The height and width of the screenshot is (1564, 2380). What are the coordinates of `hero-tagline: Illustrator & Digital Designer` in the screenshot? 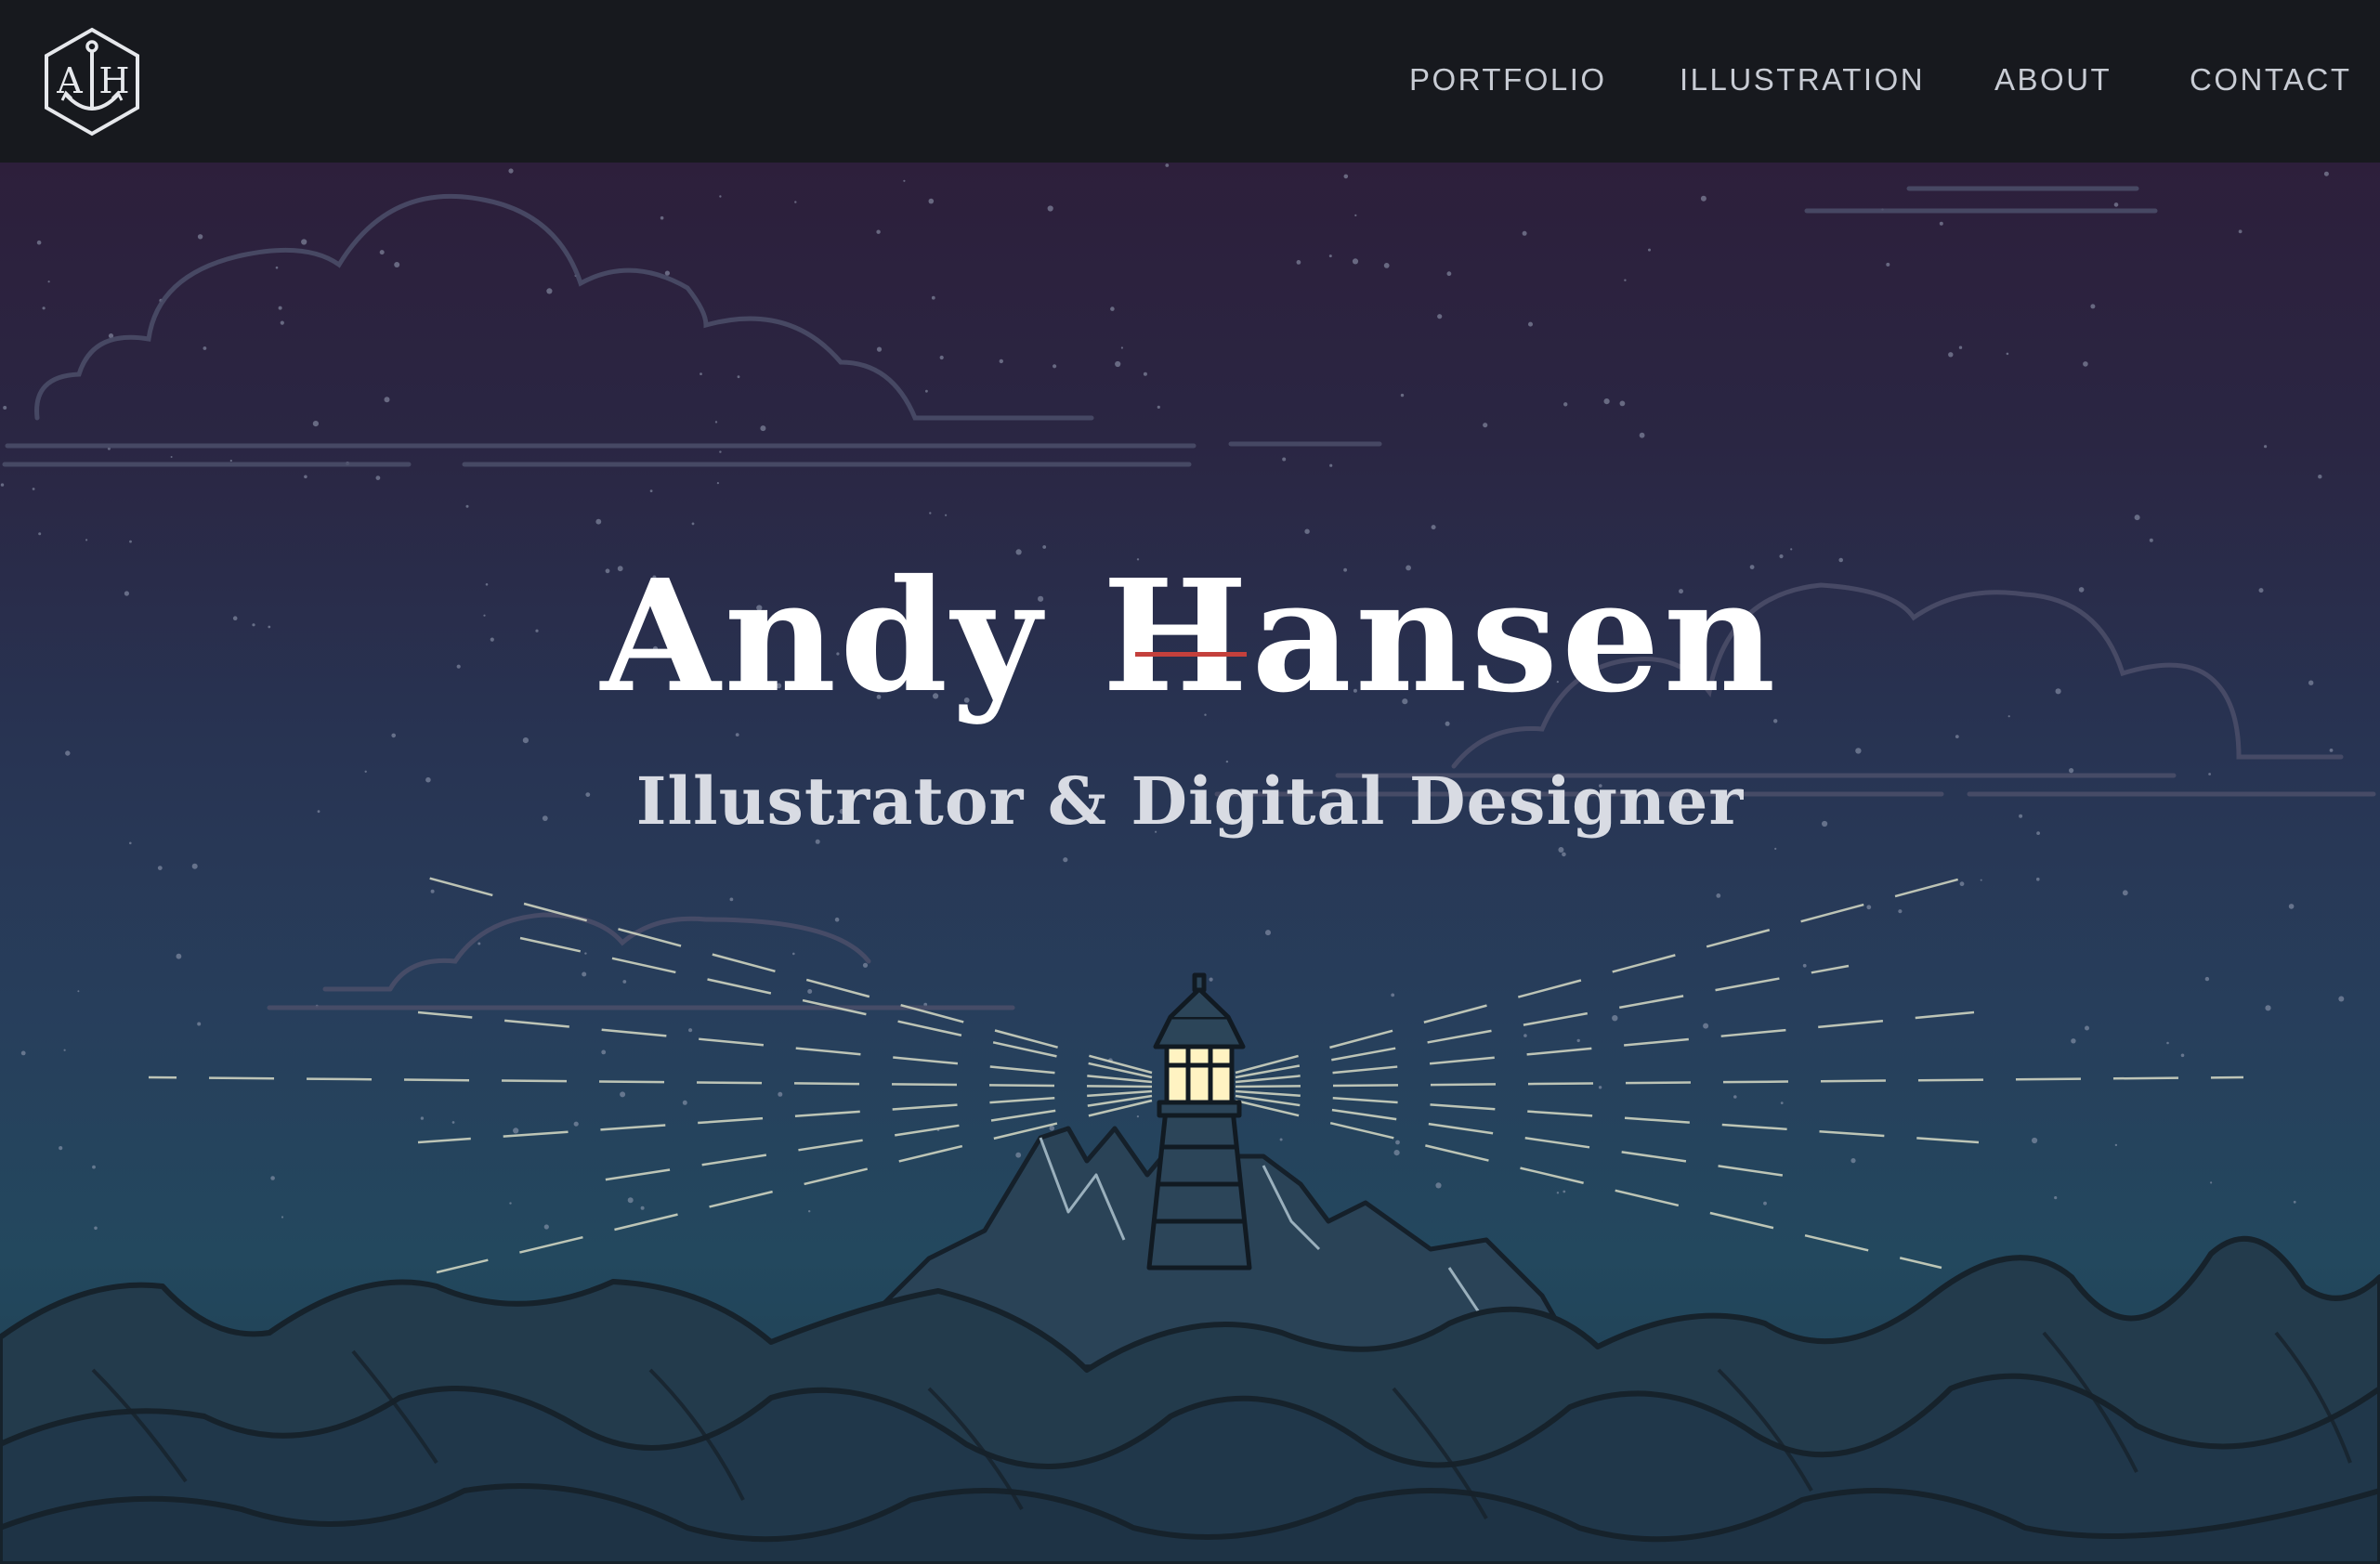 It's located at (1190, 801).